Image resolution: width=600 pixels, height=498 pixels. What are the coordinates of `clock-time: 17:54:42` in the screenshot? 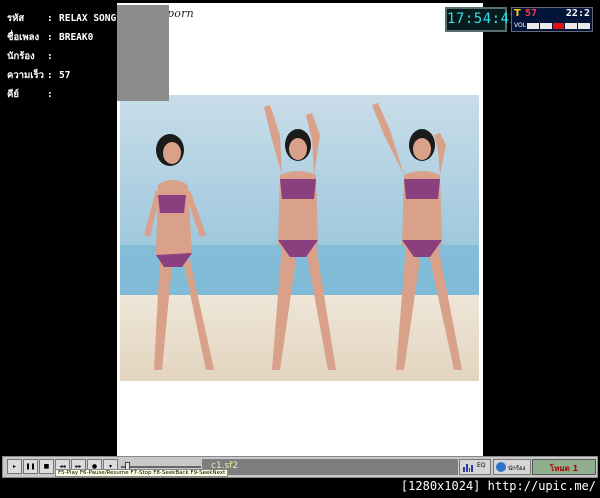 It's located at (483, 19).